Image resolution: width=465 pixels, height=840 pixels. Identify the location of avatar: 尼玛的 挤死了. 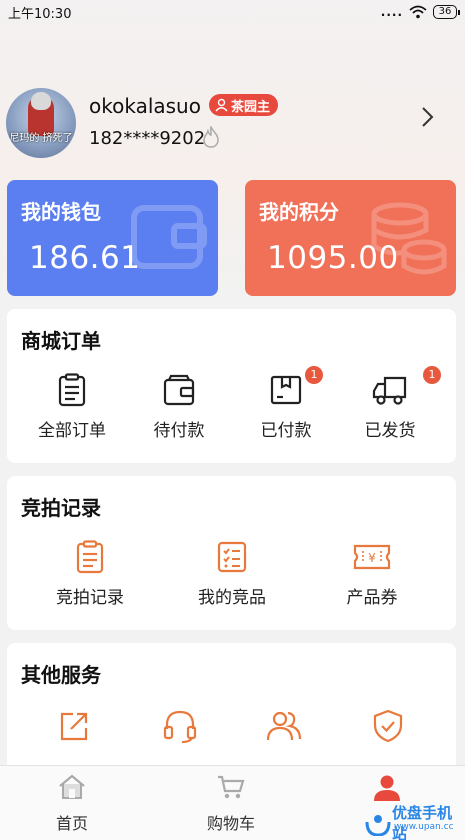
(41, 123).